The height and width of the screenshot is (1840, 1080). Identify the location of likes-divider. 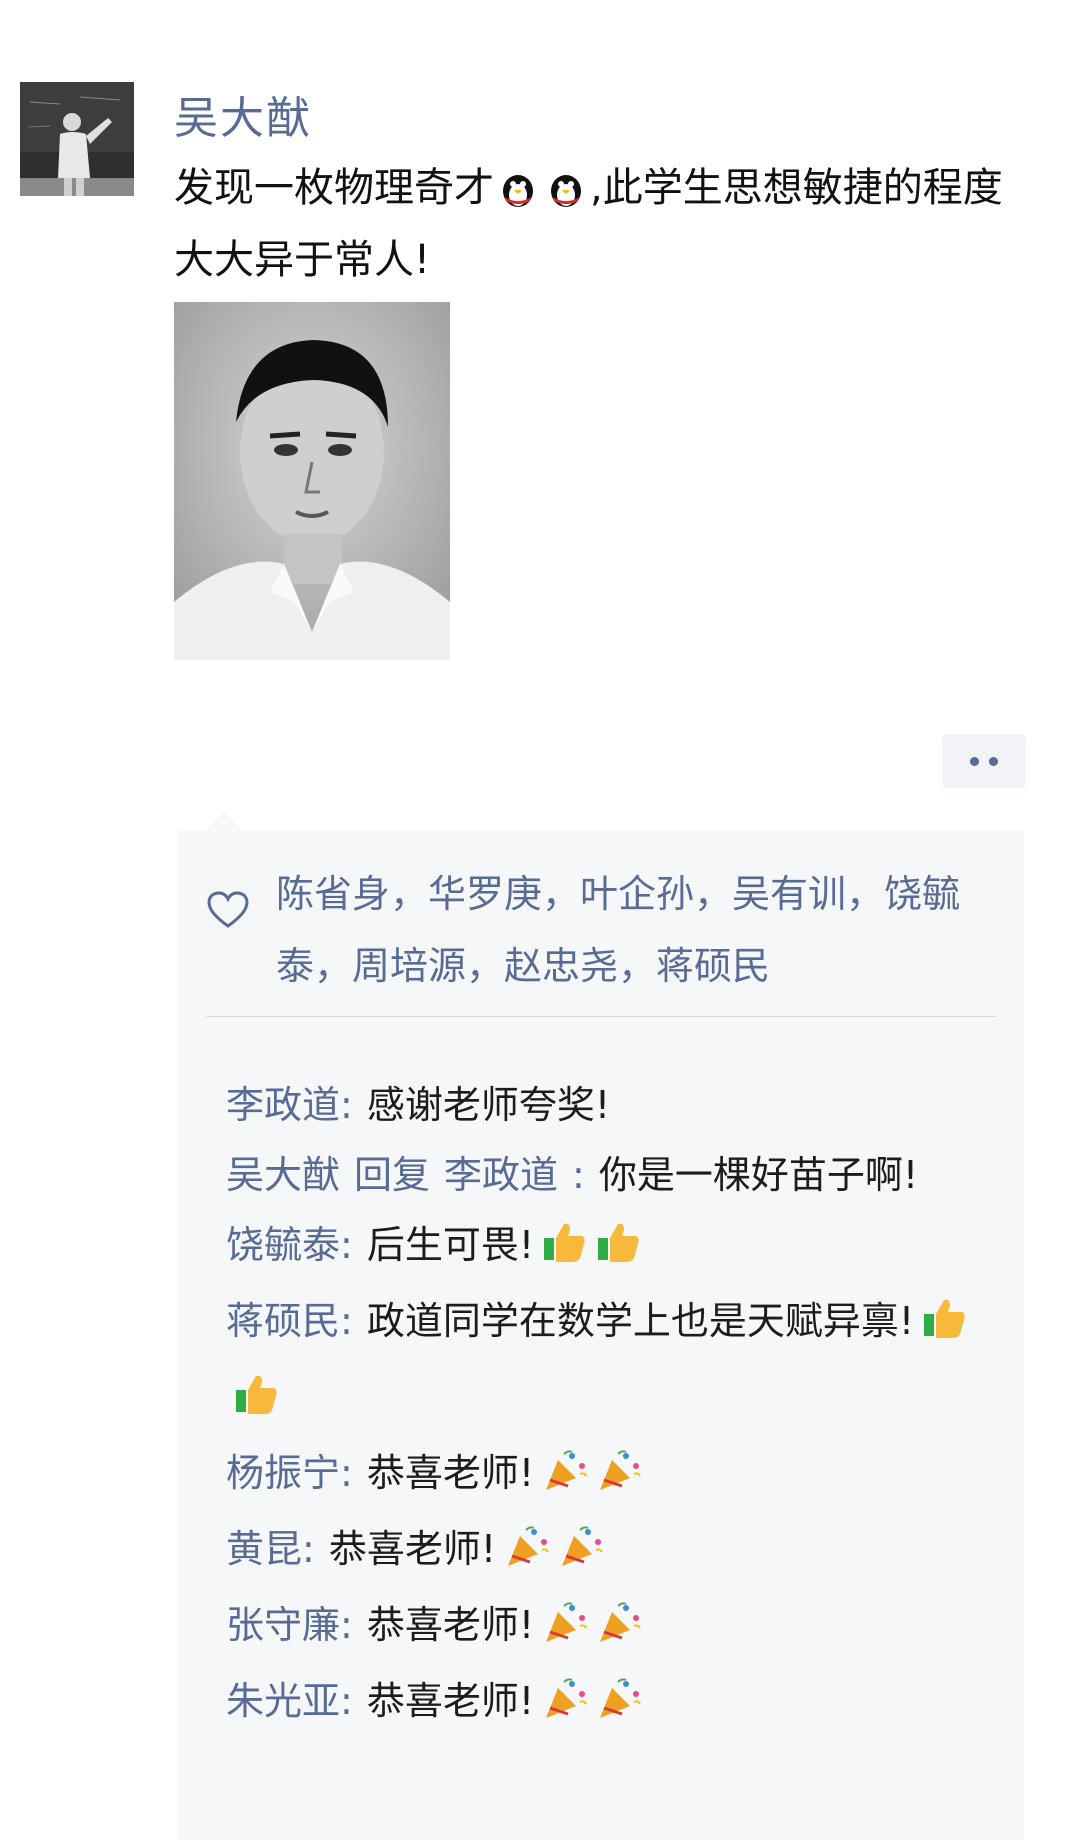
(601, 1016).